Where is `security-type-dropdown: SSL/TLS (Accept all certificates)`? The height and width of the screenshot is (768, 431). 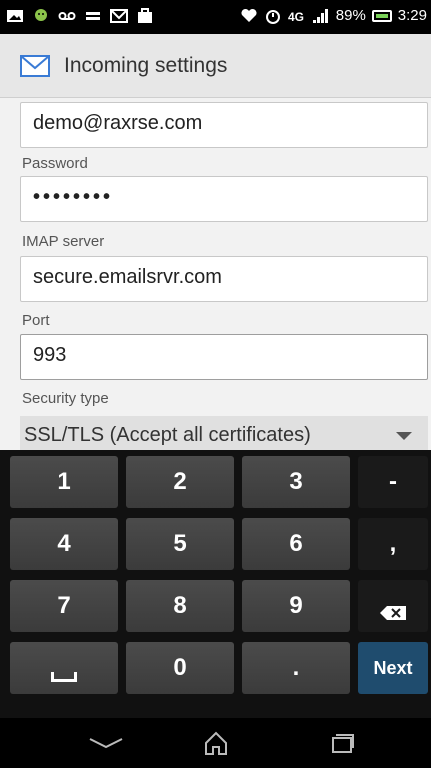
security-type-dropdown: SSL/TLS (Accept all certificates) is located at coordinates (224, 435).